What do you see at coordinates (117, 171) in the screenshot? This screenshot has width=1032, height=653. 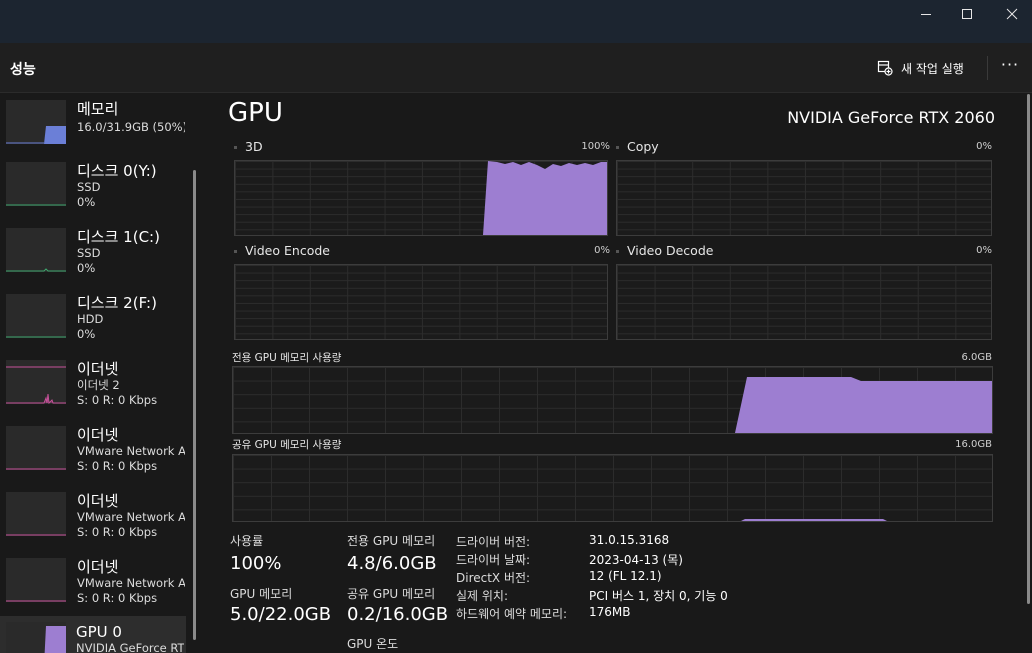 I see `sidebar-item-name: 디스크 0(Y:)` at bounding box center [117, 171].